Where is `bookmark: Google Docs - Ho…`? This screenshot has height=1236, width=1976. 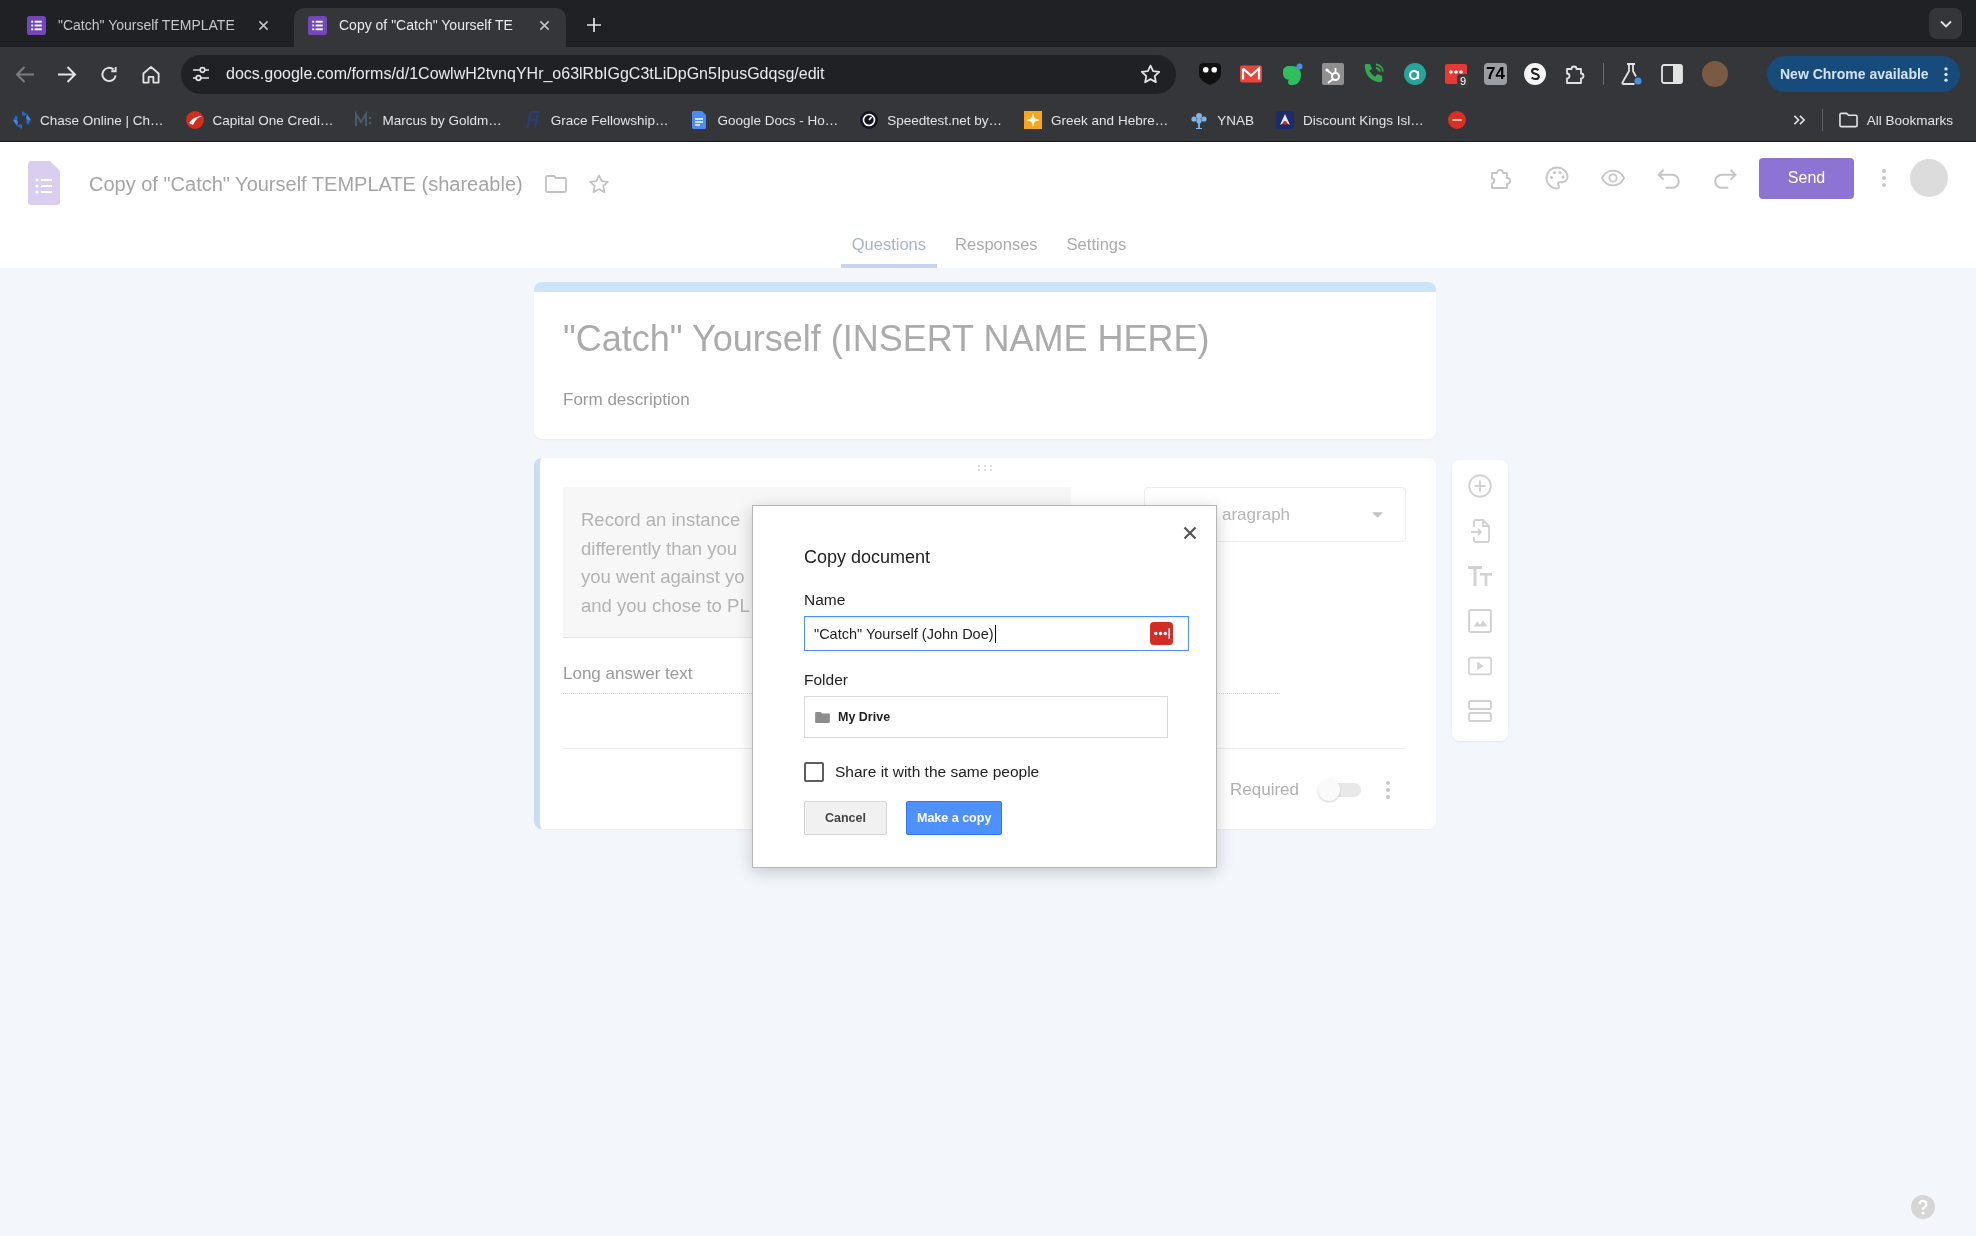
bookmark: Google Docs - Ho… is located at coordinates (764, 120).